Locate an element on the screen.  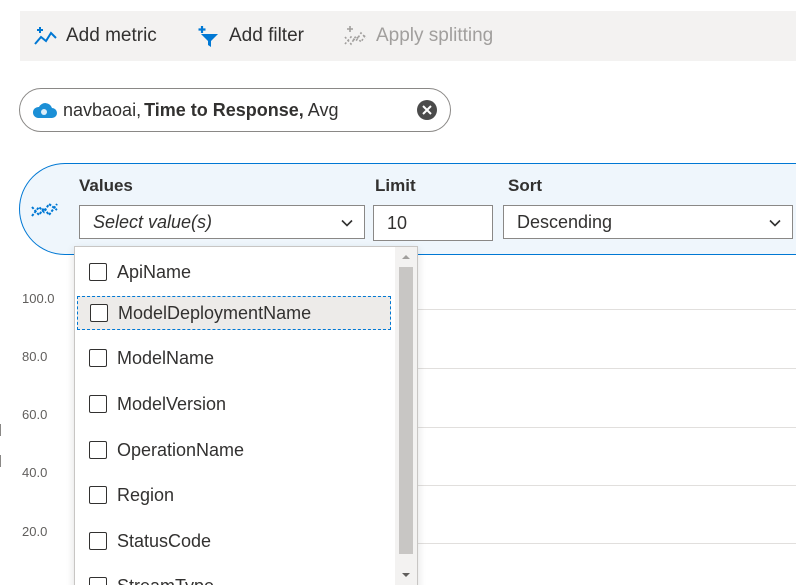
list-scrollbar is located at coordinates (406, 416).